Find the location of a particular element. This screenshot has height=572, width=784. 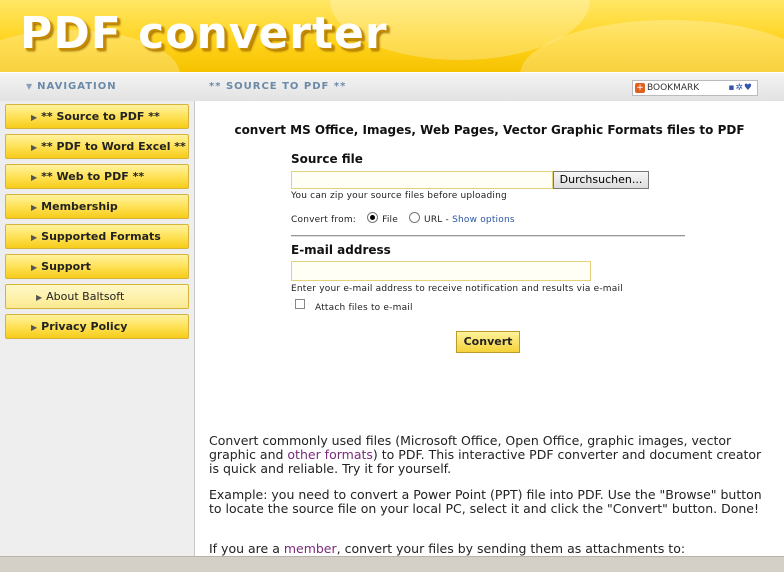

url-radio is located at coordinates (415, 217).